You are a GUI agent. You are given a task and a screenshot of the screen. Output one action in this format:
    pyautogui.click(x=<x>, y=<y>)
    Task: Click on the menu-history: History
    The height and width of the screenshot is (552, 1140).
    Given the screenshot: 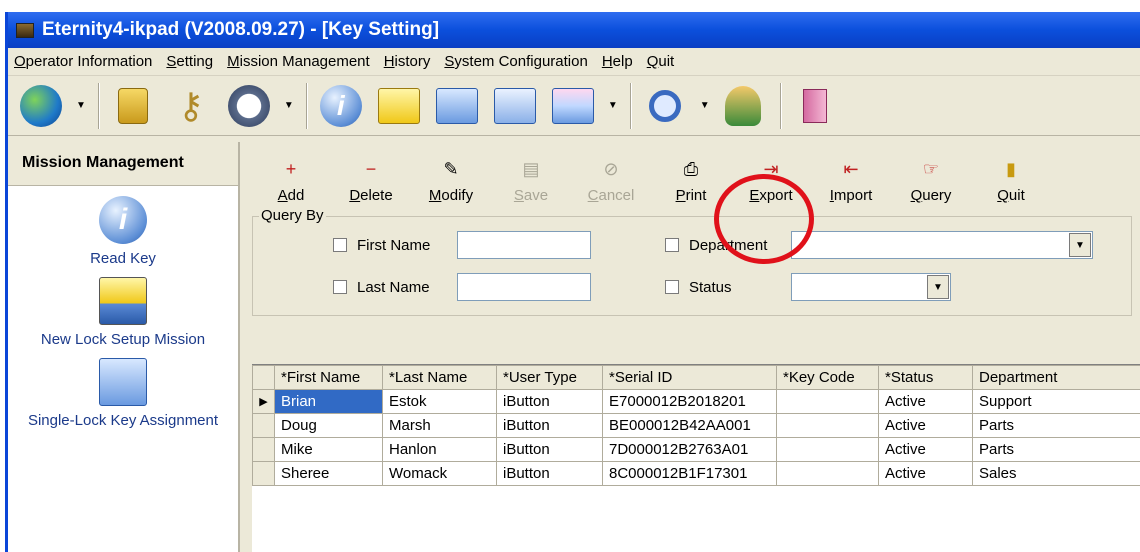 What is the action you would take?
    pyautogui.click(x=407, y=61)
    